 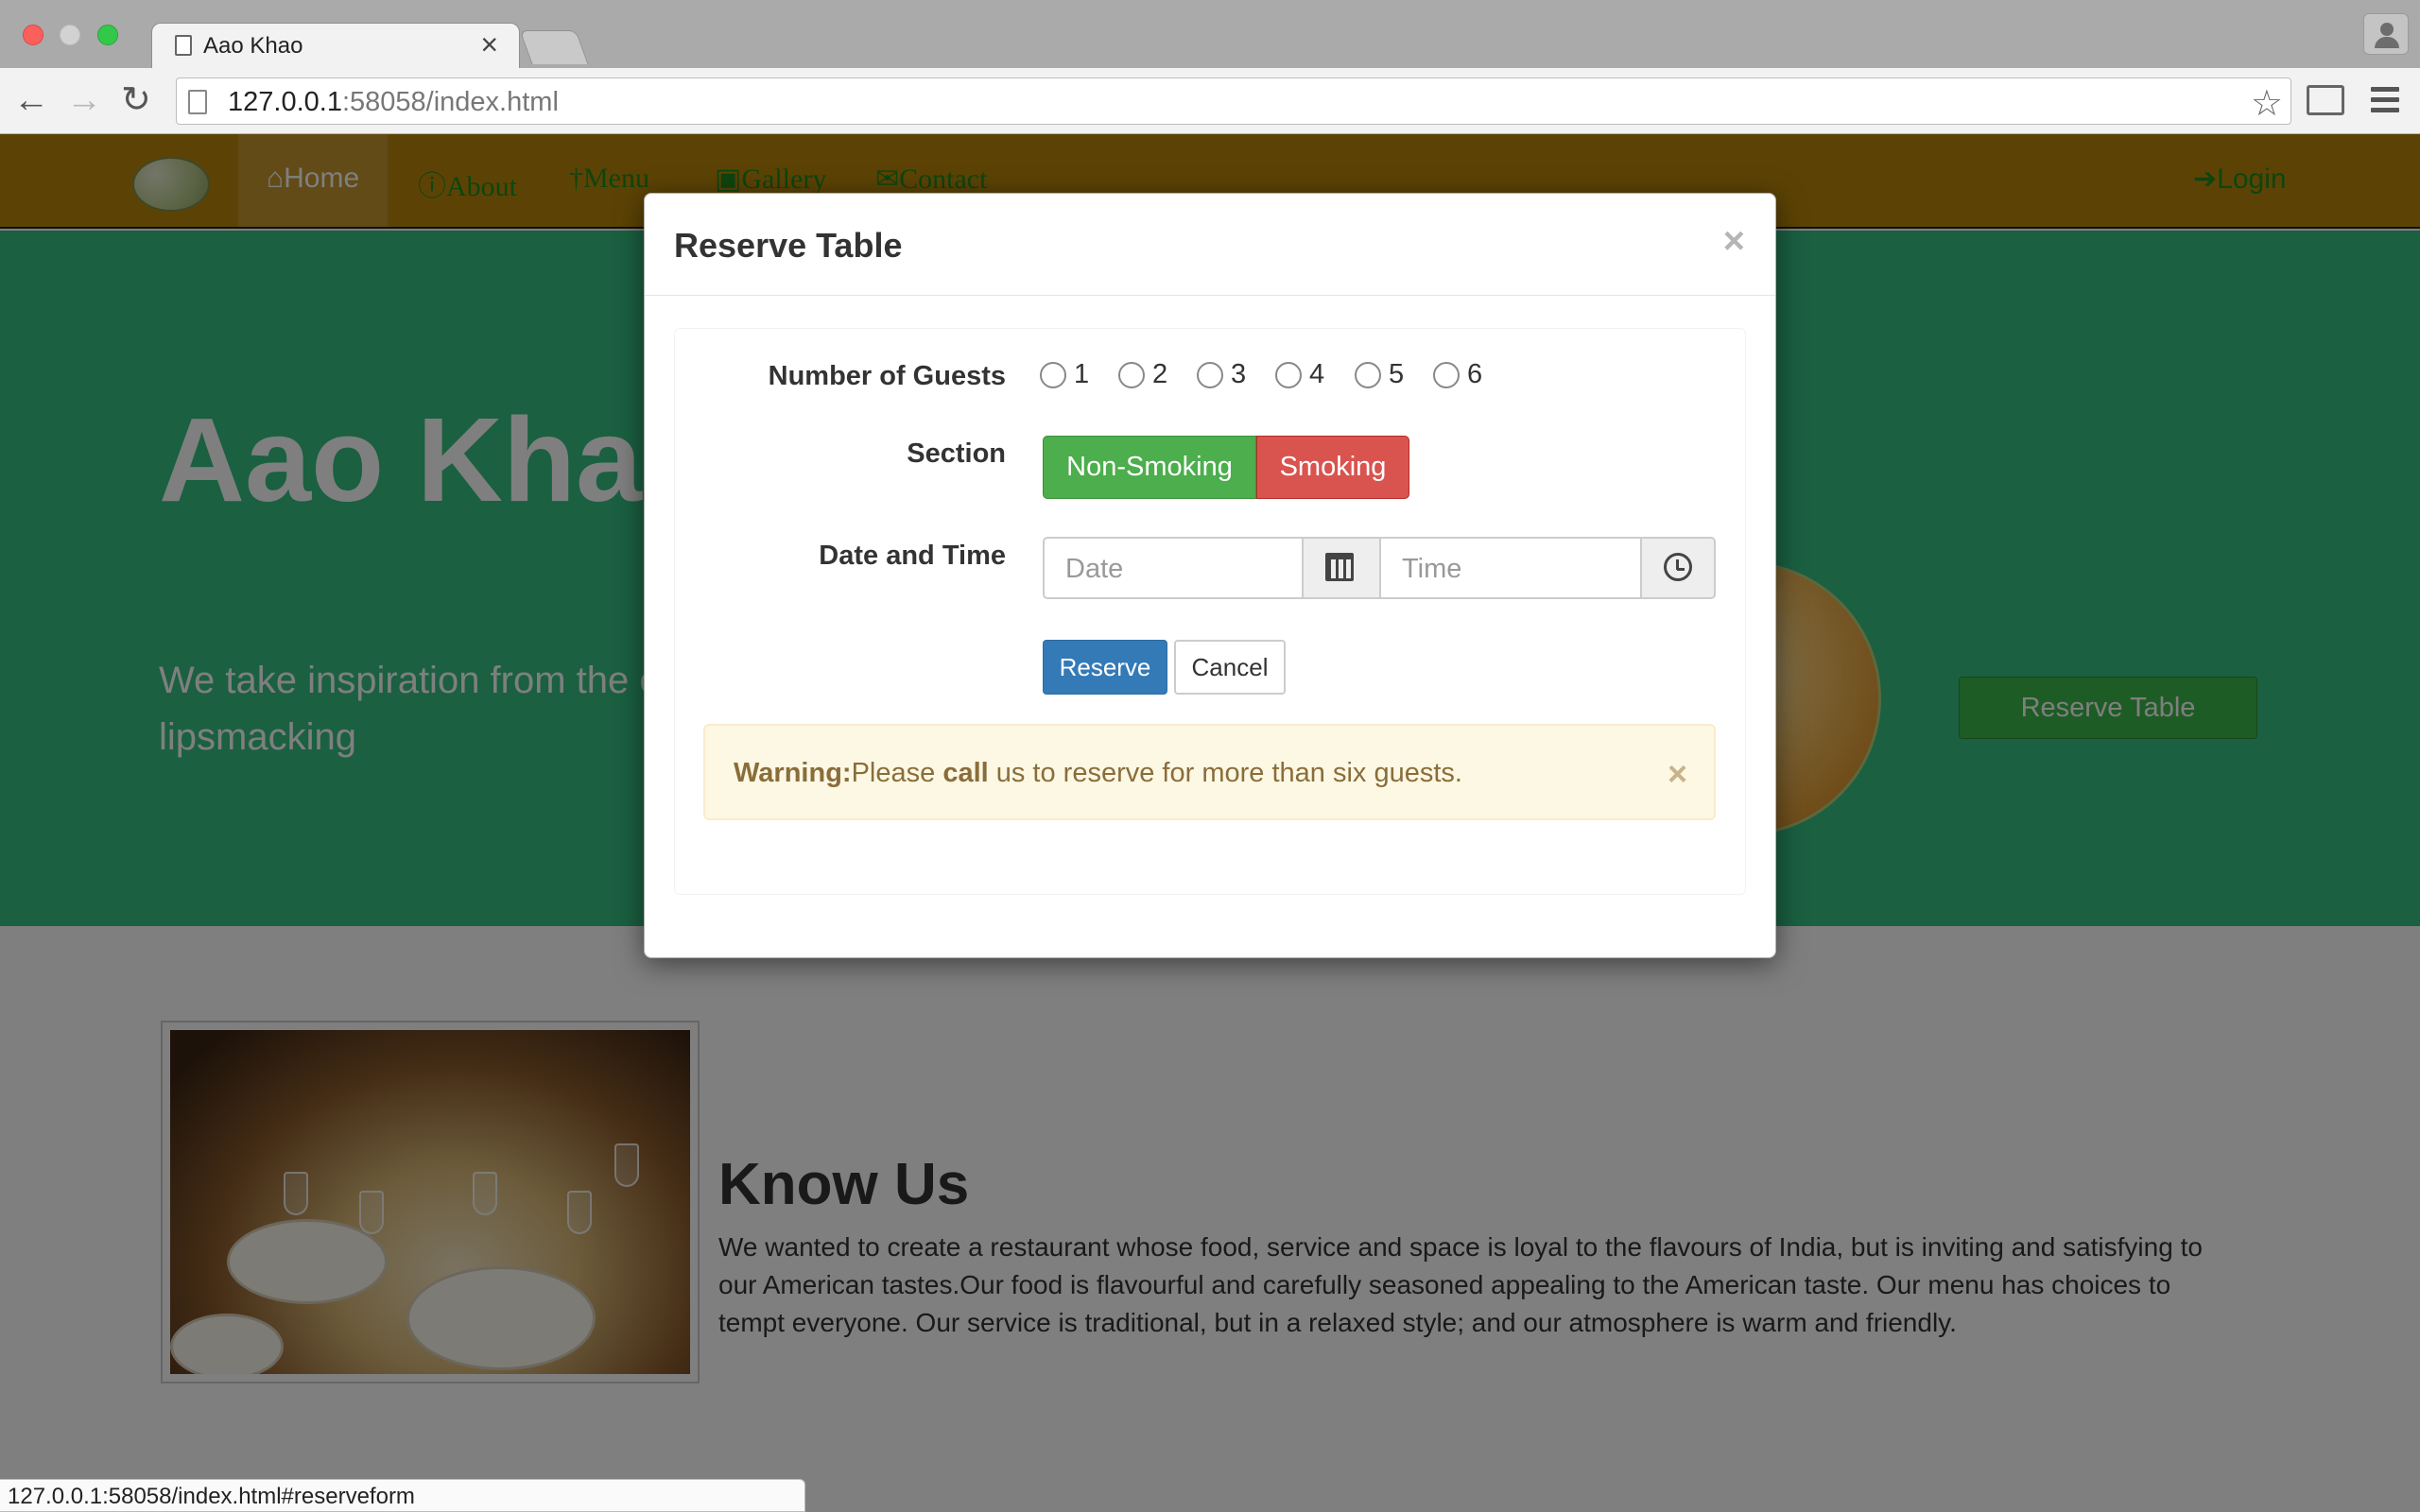 I want to click on guest-radio-4: 4, so click(x=1299, y=374).